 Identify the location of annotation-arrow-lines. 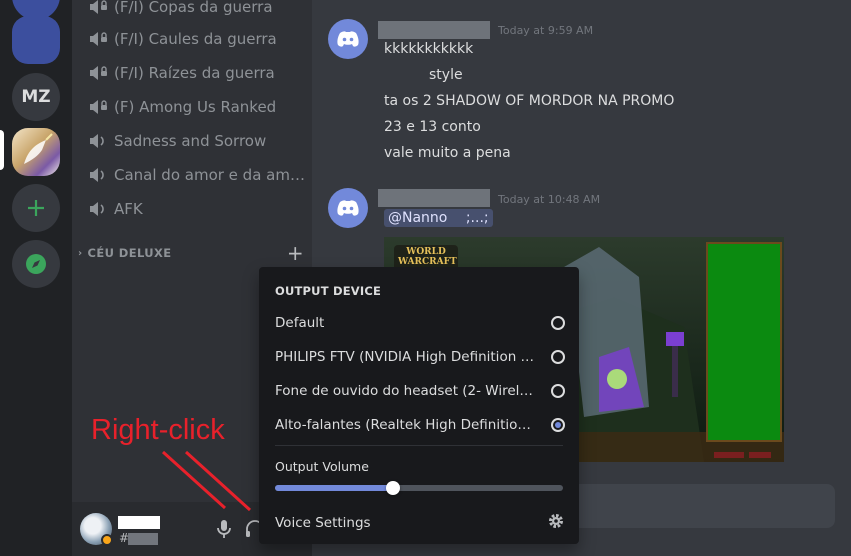
(206, 481).